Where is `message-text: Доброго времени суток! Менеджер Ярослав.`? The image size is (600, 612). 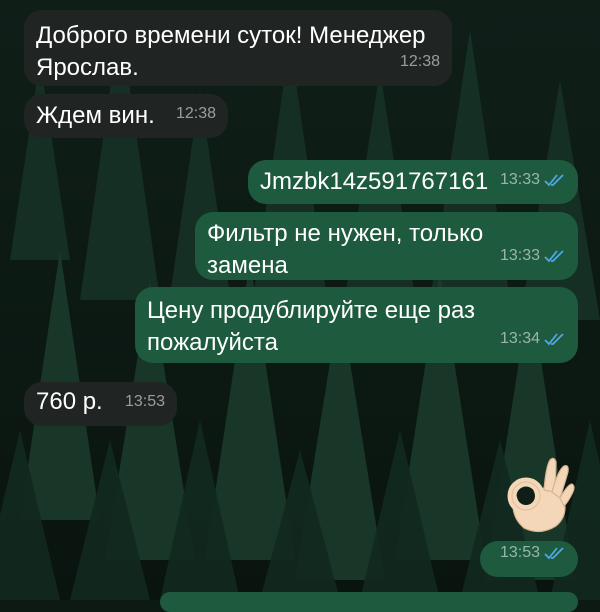
message-text: Доброго времени суток! Менеджер Ярослав. is located at coordinates (231, 51).